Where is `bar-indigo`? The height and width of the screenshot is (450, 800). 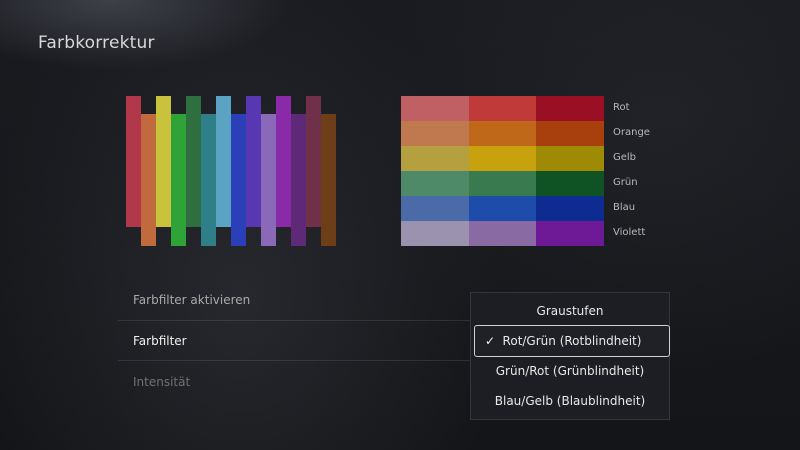
bar-indigo is located at coordinates (253, 161).